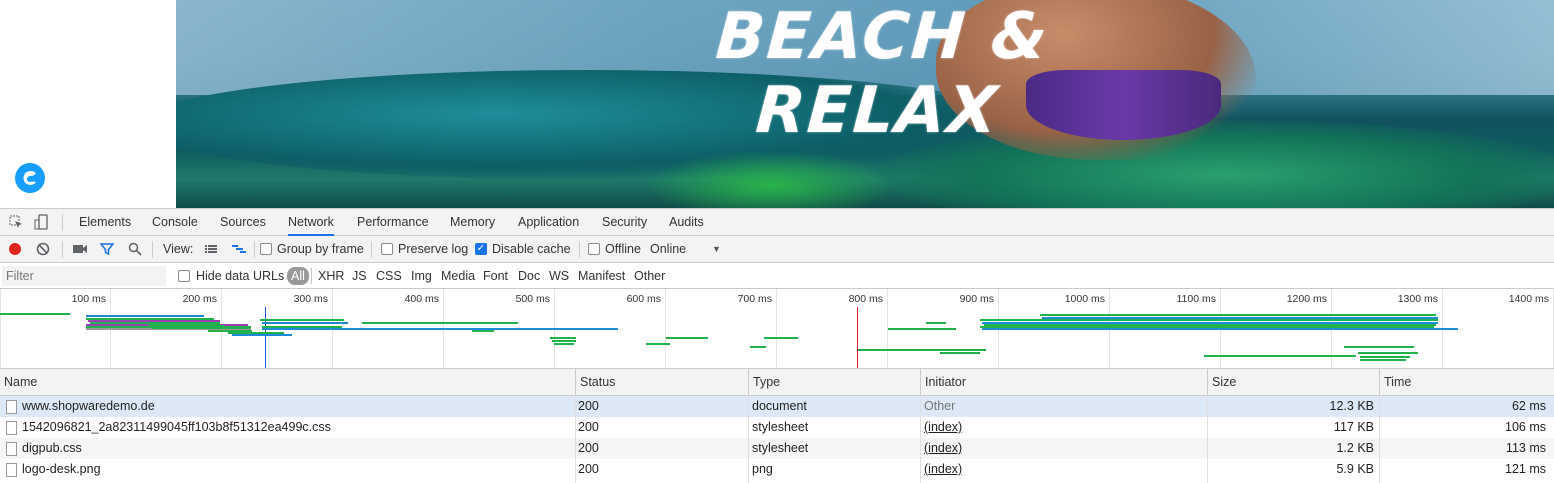 The width and height of the screenshot is (1554, 483). Describe the element at coordinates (472, 222) in the screenshot. I see `tab-memory: Memory` at that location.